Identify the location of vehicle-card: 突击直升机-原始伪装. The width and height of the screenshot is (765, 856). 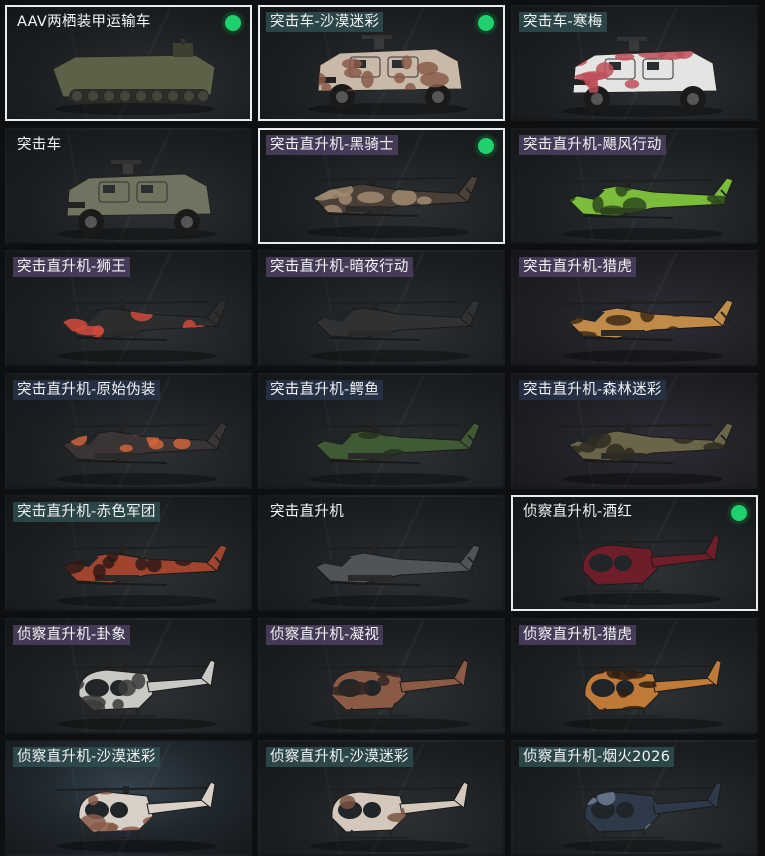
(128, 430).